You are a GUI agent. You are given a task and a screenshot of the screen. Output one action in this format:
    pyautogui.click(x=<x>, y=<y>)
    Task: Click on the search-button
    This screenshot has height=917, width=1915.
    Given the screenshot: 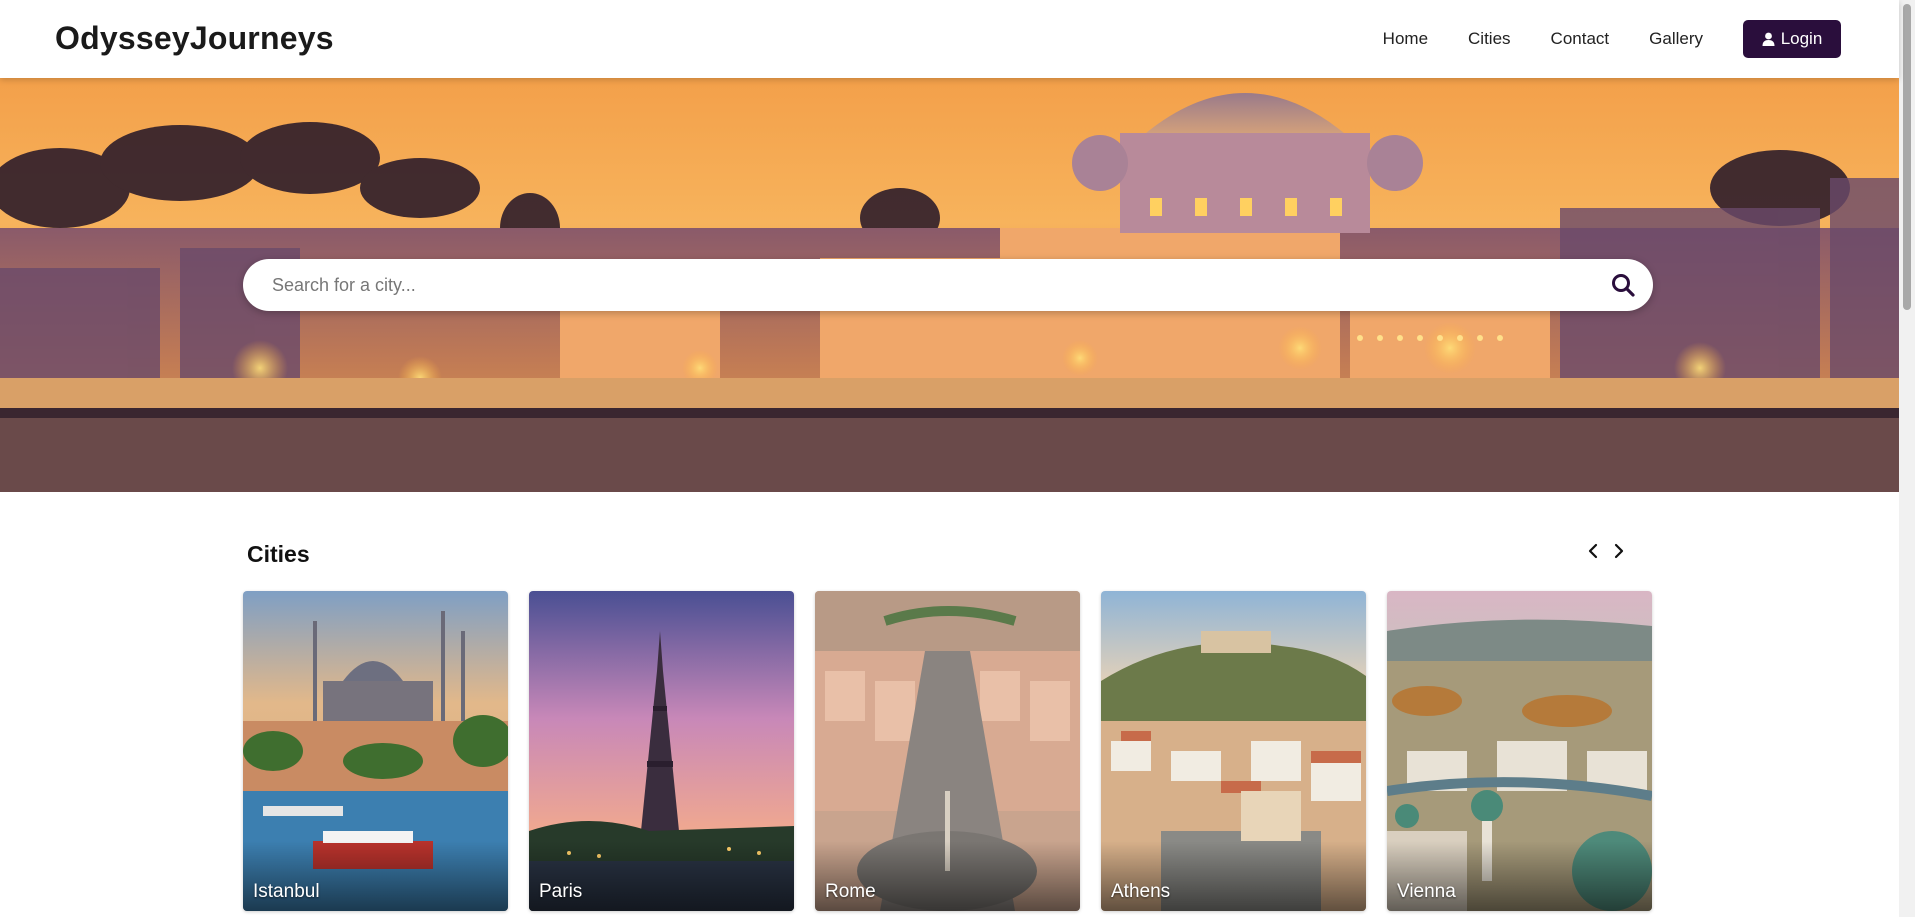 What is the action you would take?
    pyautogui.click(x=1623, y=285)
    